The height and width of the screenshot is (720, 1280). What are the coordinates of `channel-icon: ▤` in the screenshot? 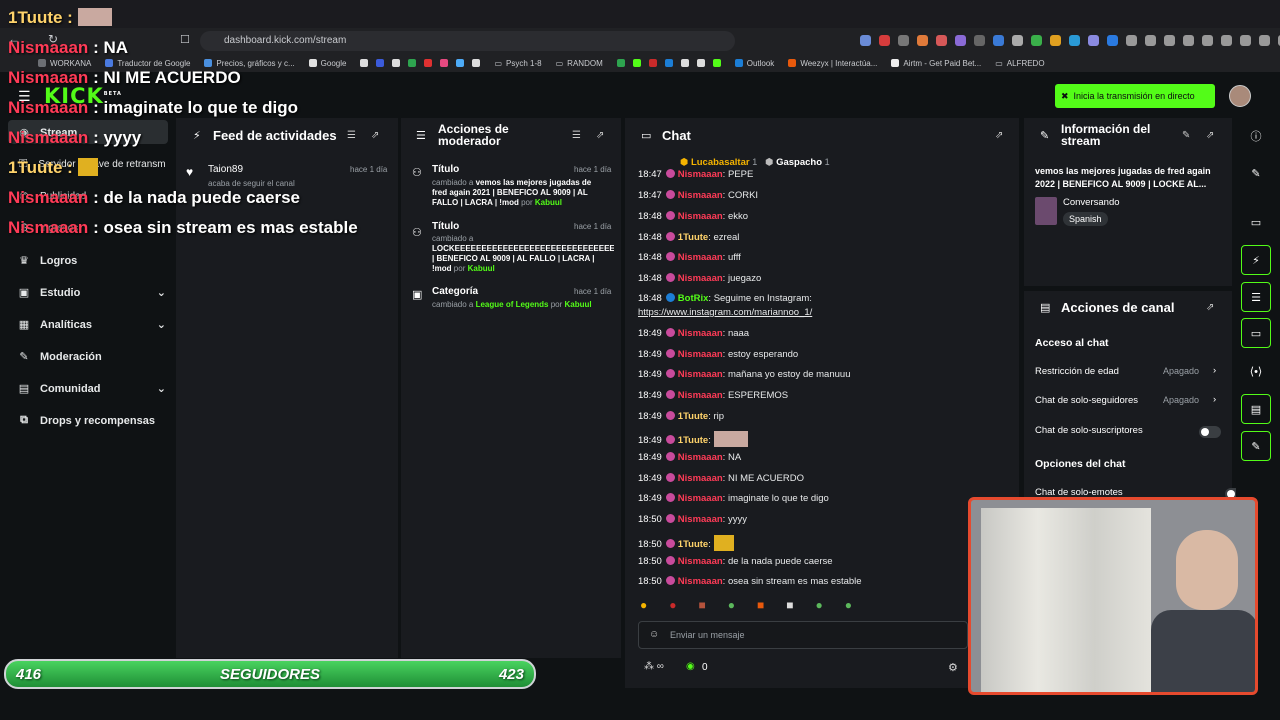 It's located at (1256, 409).